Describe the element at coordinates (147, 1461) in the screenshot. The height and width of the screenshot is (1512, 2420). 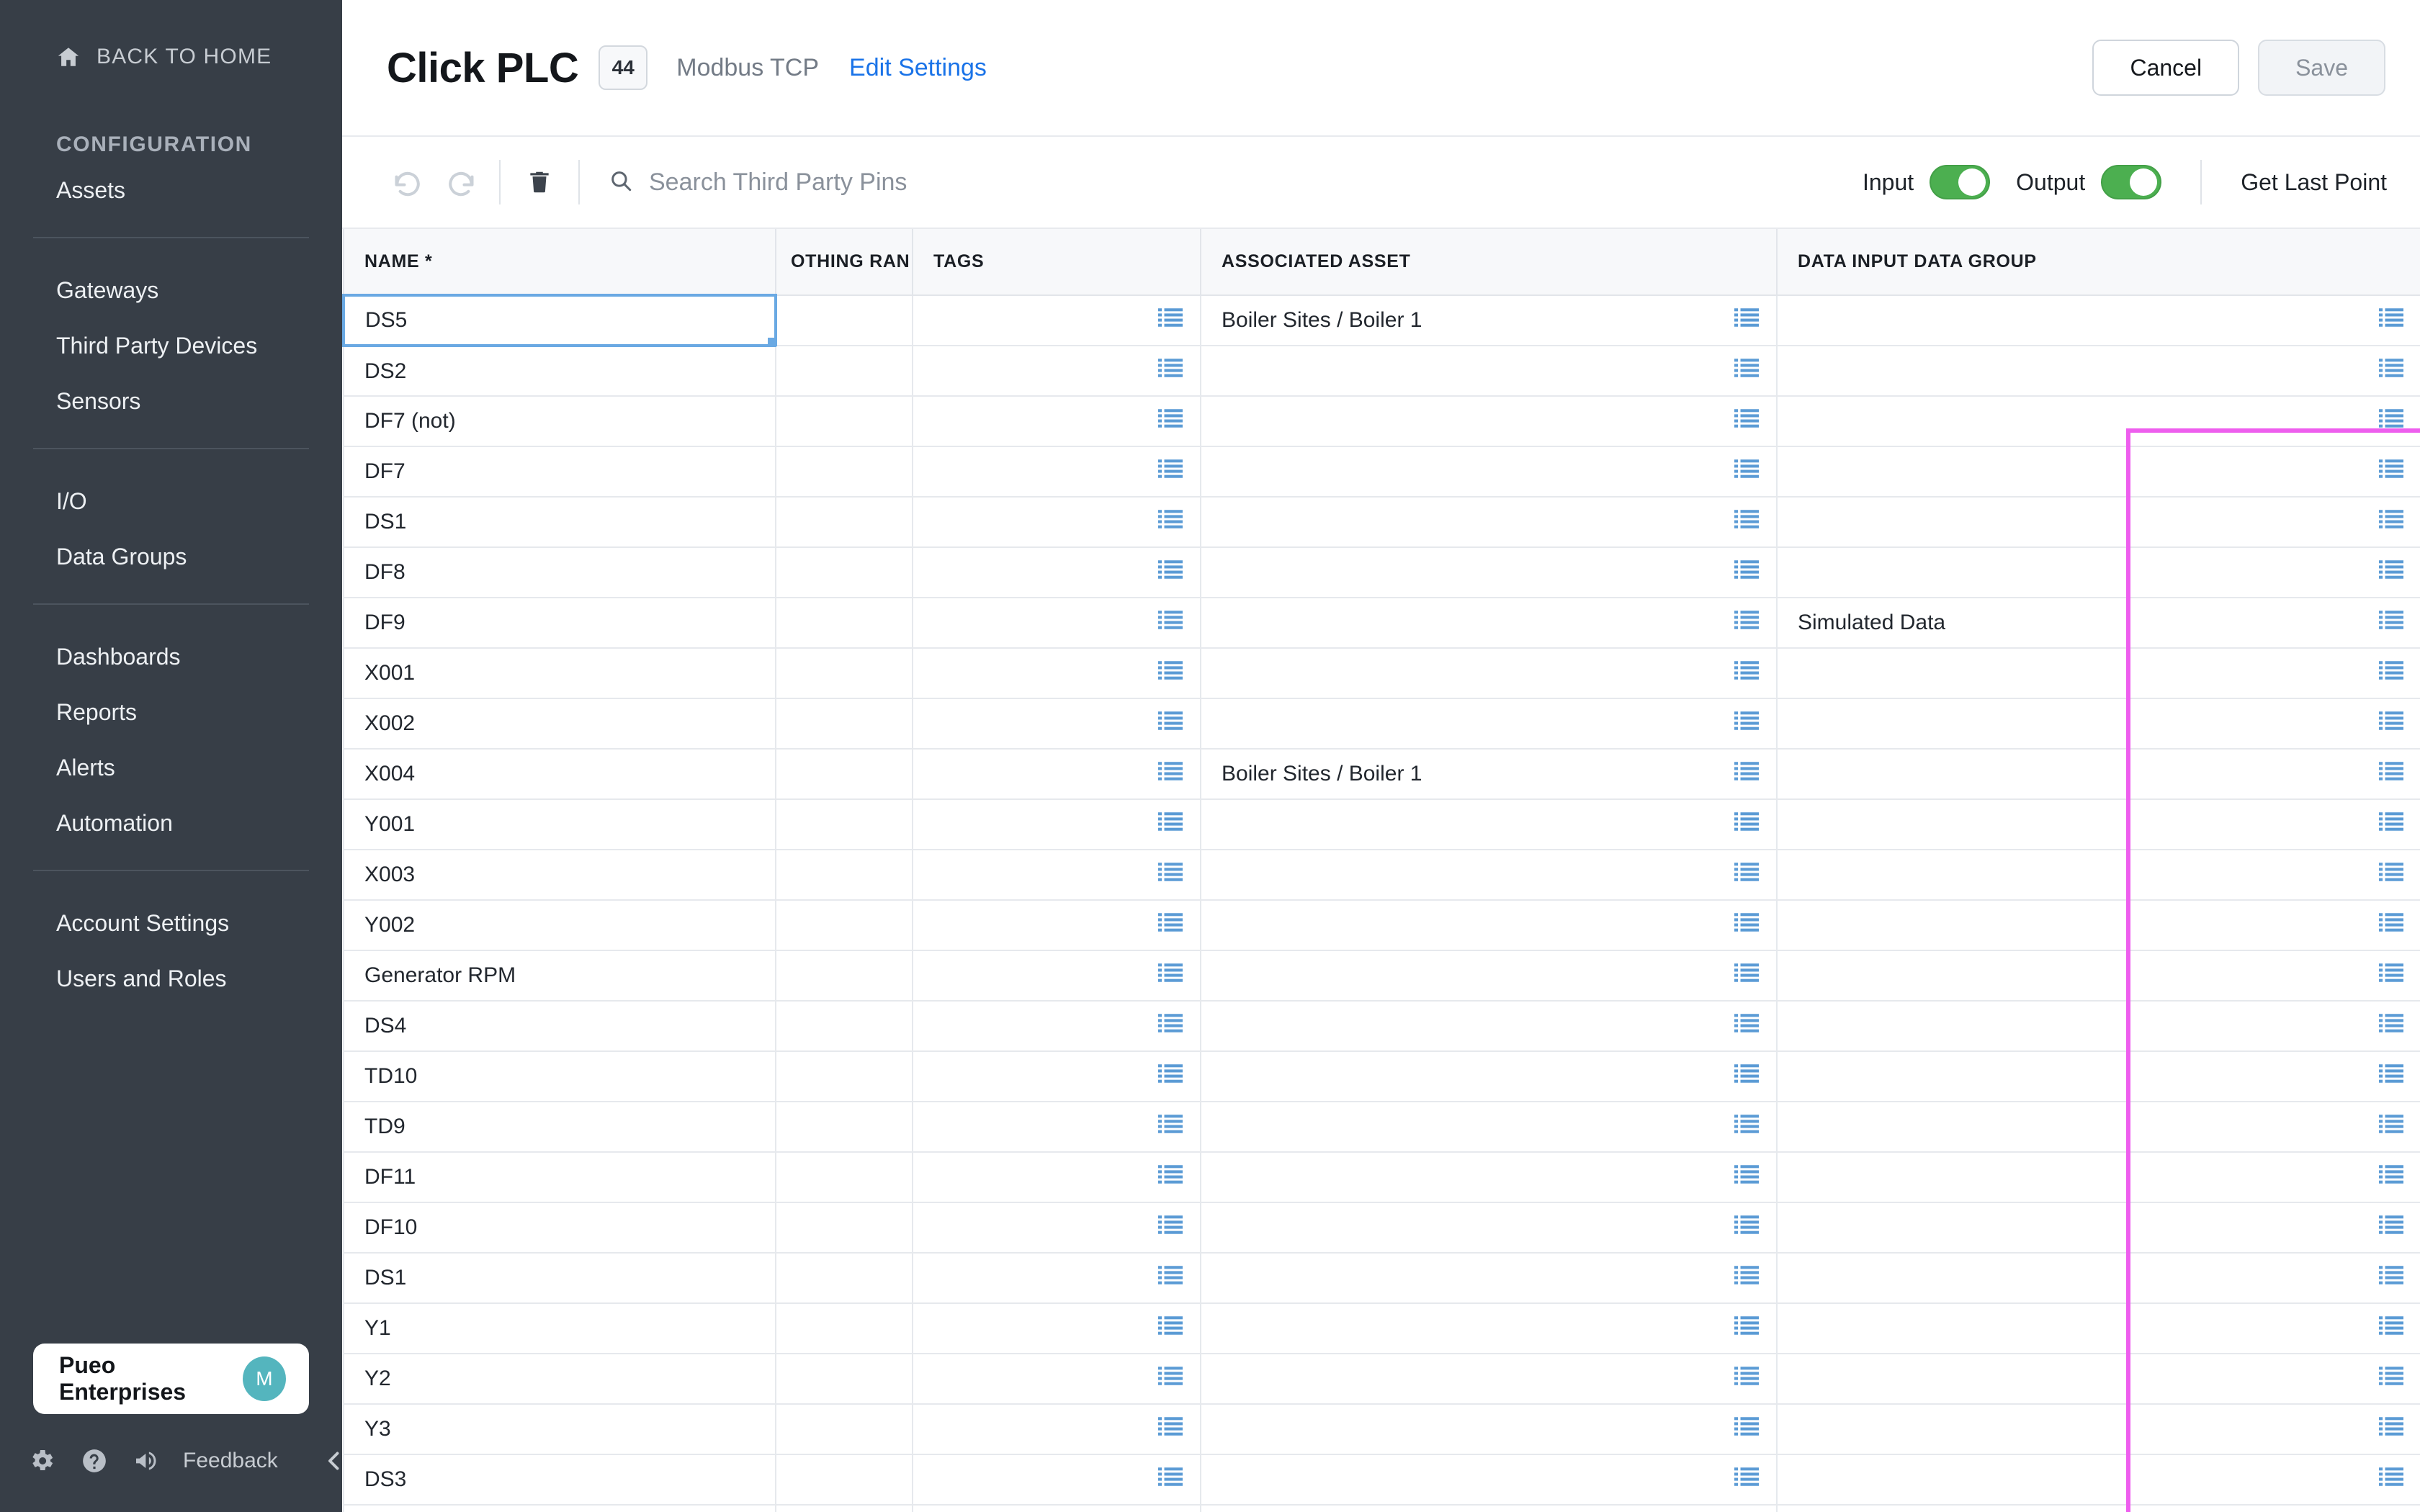
I see `megaphone-icon` at that location.